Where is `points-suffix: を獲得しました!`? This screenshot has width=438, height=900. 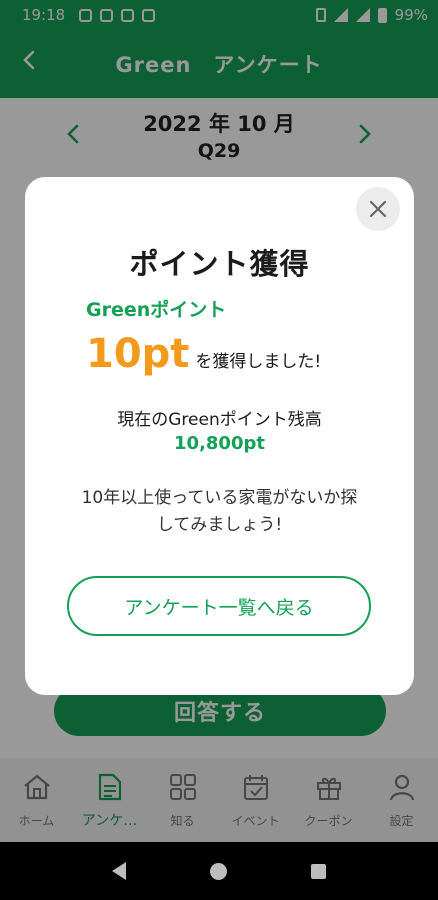 points-suffix: を獲得しました! is located at coordinates (258, 362).